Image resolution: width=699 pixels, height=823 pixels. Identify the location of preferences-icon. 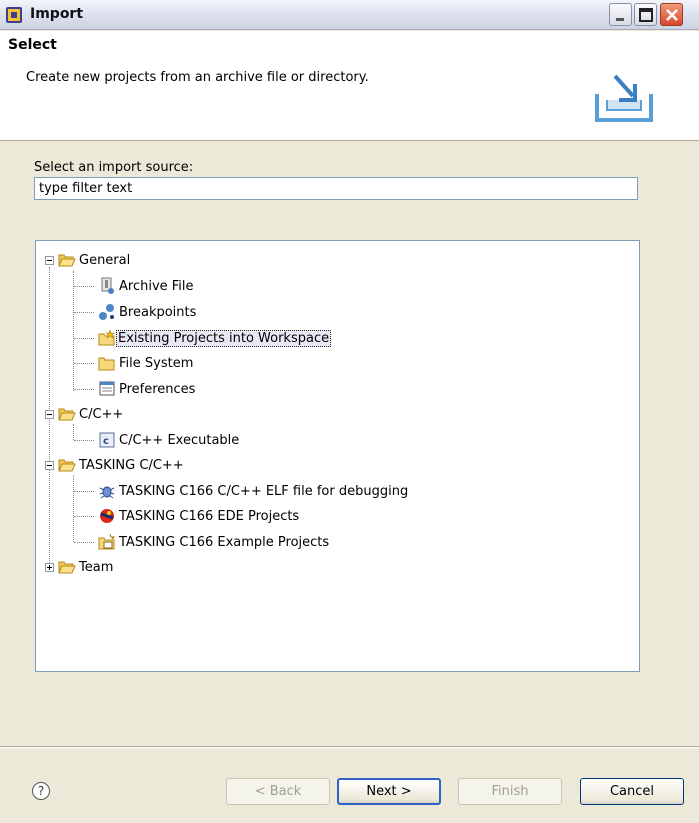
(107, 388).